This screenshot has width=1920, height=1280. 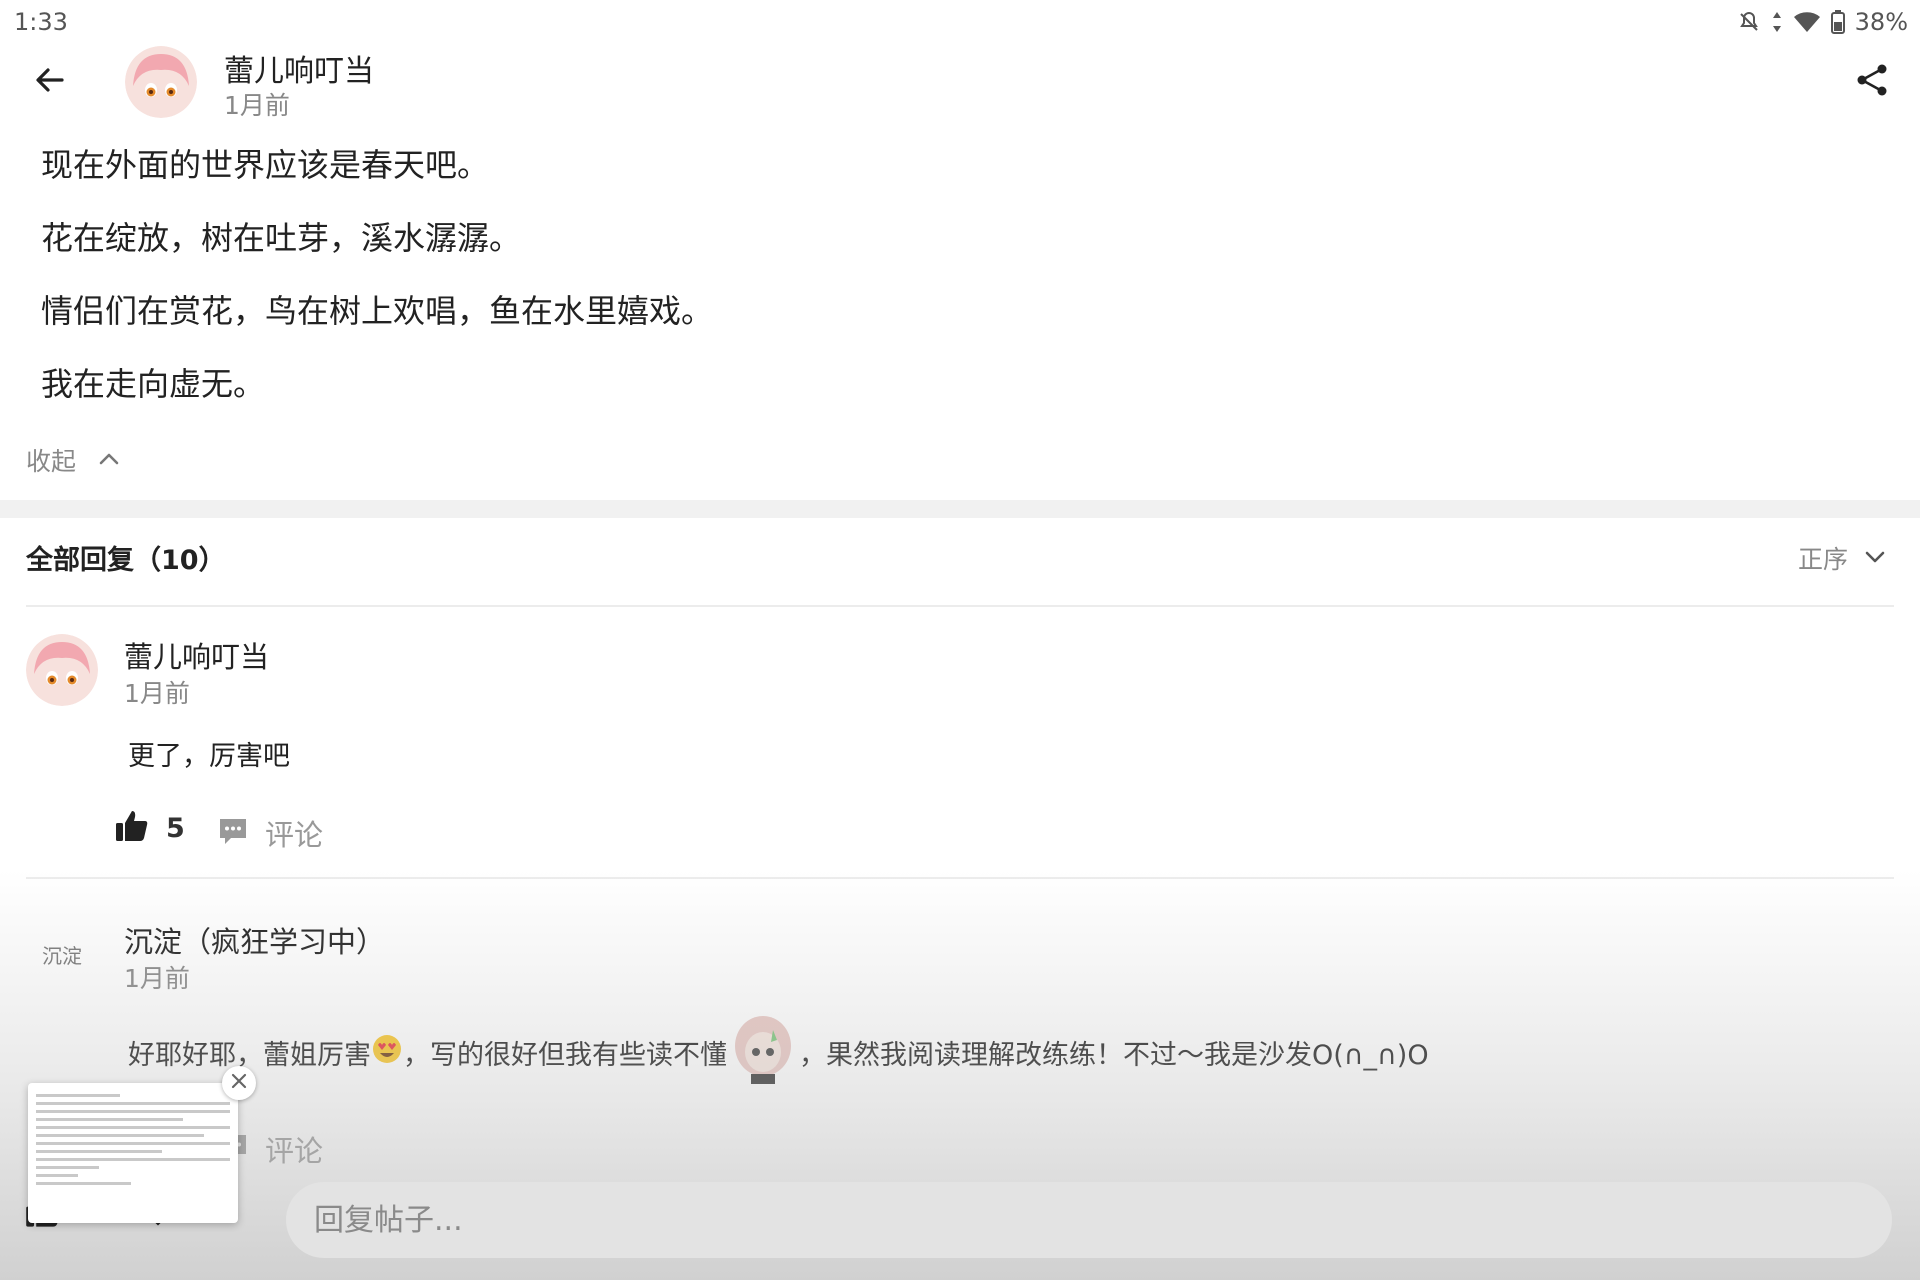 What do you see at coordinates (126, 560) in the screenshot?
I see `replies-title: 全部回复（10）` at bounding box center [126, 560].